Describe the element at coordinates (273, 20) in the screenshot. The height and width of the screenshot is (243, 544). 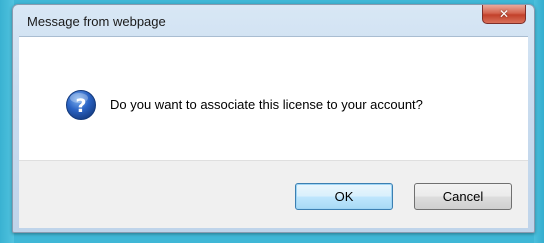
I see `dialog-titlebar: Message from webpage ✕` at that location.